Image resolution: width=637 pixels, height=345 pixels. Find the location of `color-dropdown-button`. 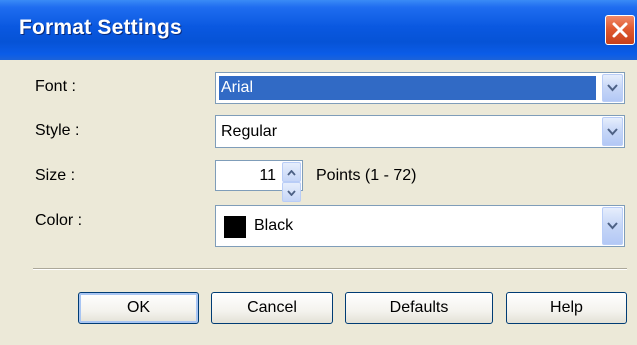

color-dropdown-button is located at coordinates (612, 226).